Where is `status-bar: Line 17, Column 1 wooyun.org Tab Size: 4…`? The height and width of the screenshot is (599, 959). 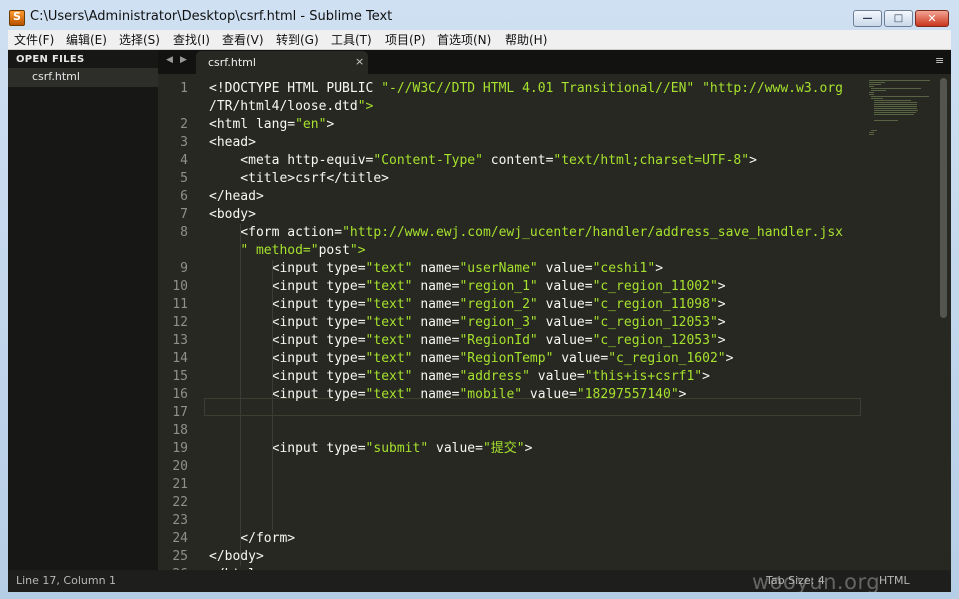 status-bar: Line 17, Column 1 wooyun.org Tab Size: 4… is located at coordinates (479, 581).